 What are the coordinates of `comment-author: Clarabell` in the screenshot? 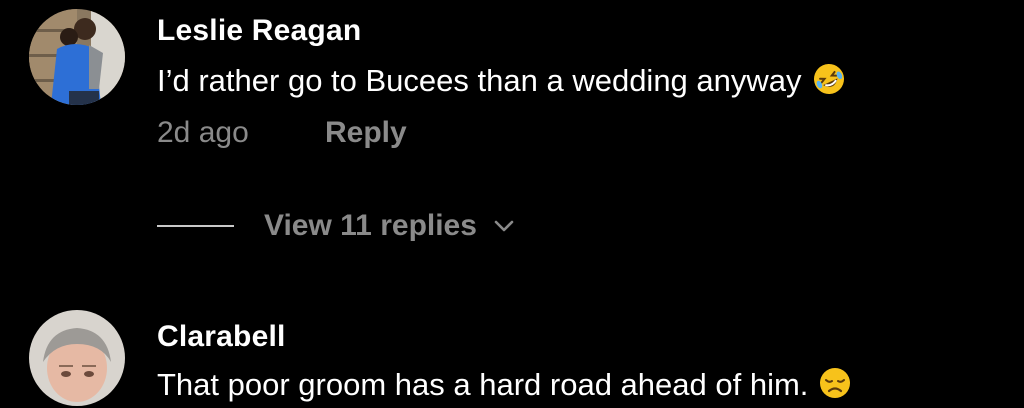 It's located at (221, 337).